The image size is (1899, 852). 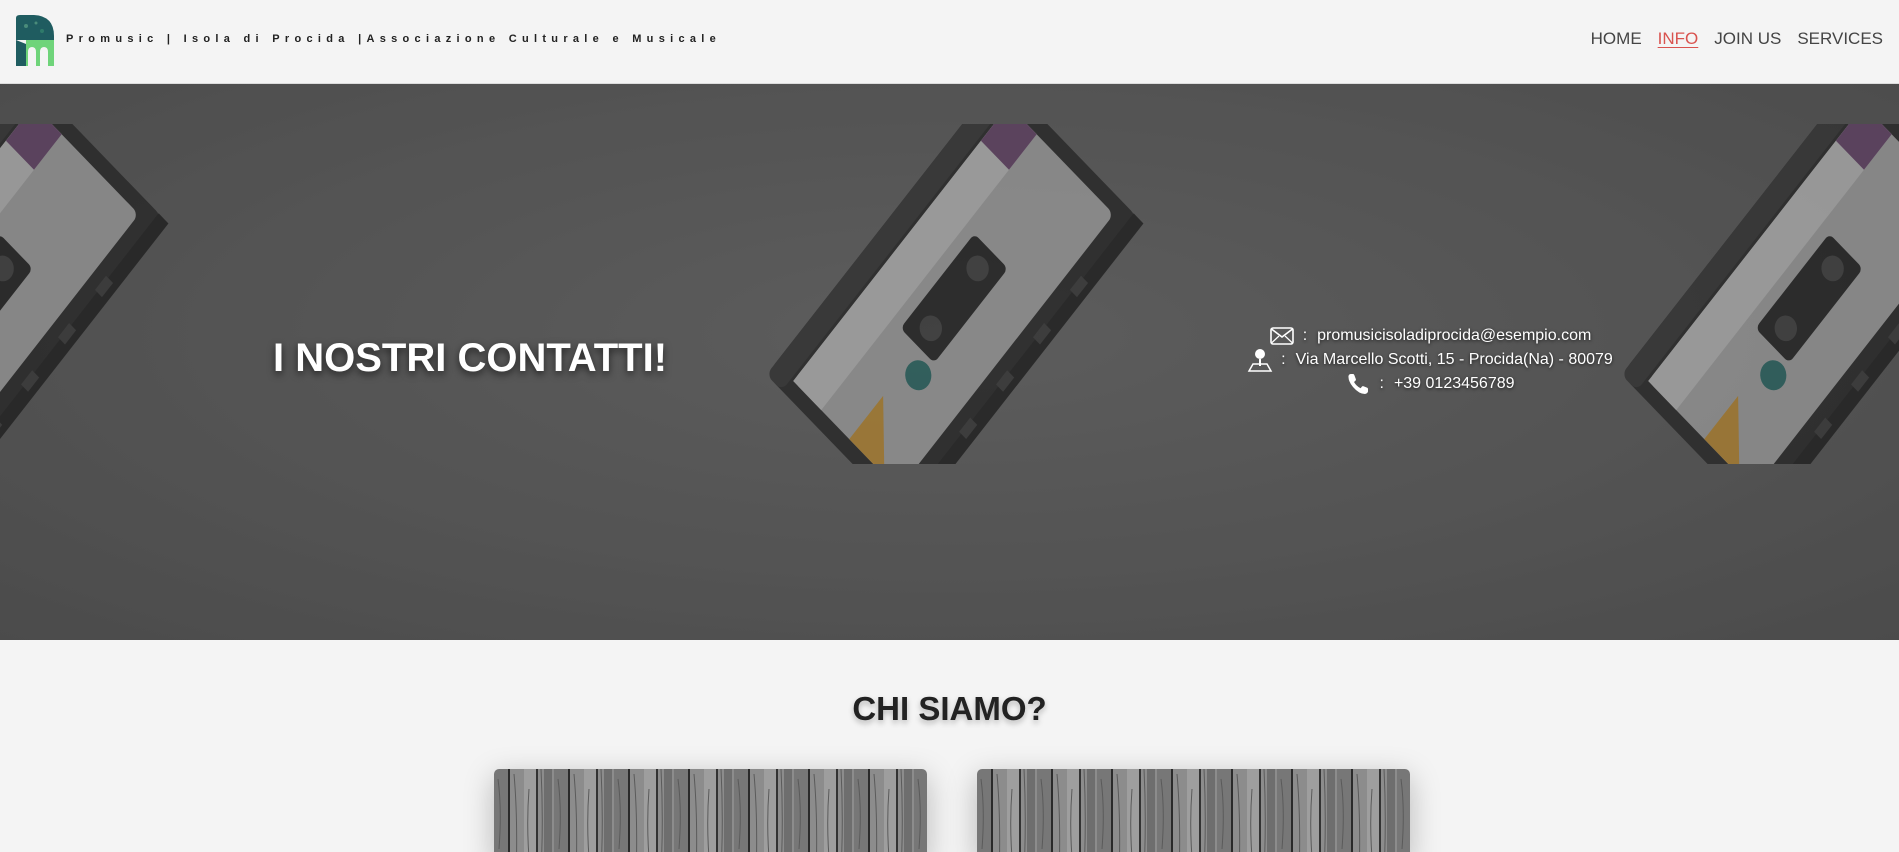 I want to click on map-pin-icon, so click(x=1260, y=360).